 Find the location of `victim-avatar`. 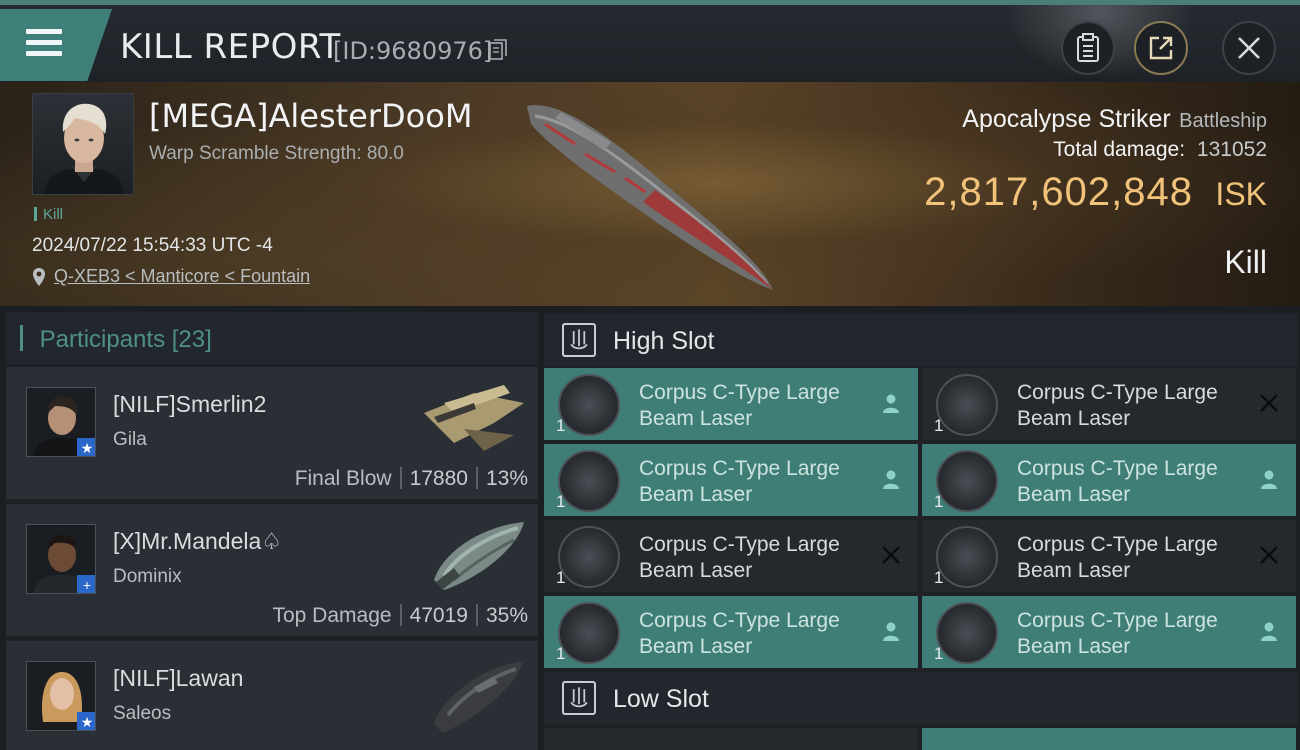

victim-avatar is located at coordinates (83, 144).